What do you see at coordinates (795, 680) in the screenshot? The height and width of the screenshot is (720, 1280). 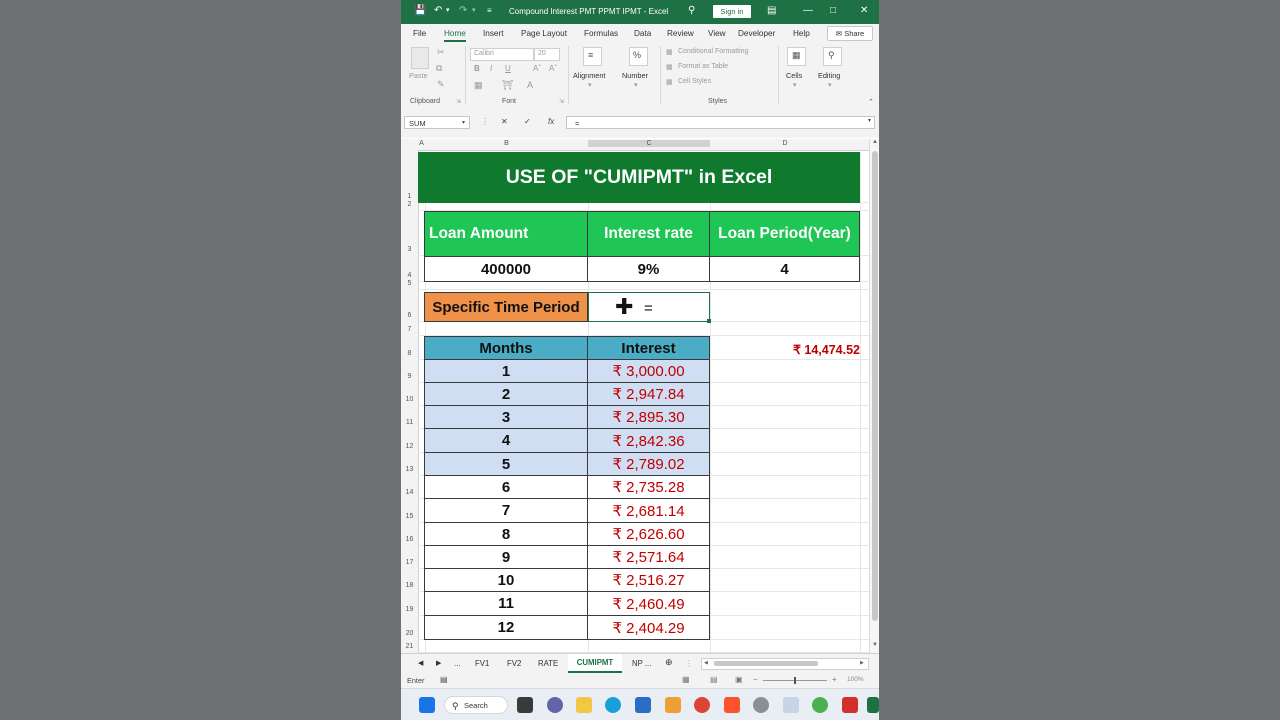 I see `zoom-slider-thumb` at bounding box center [795, 680].